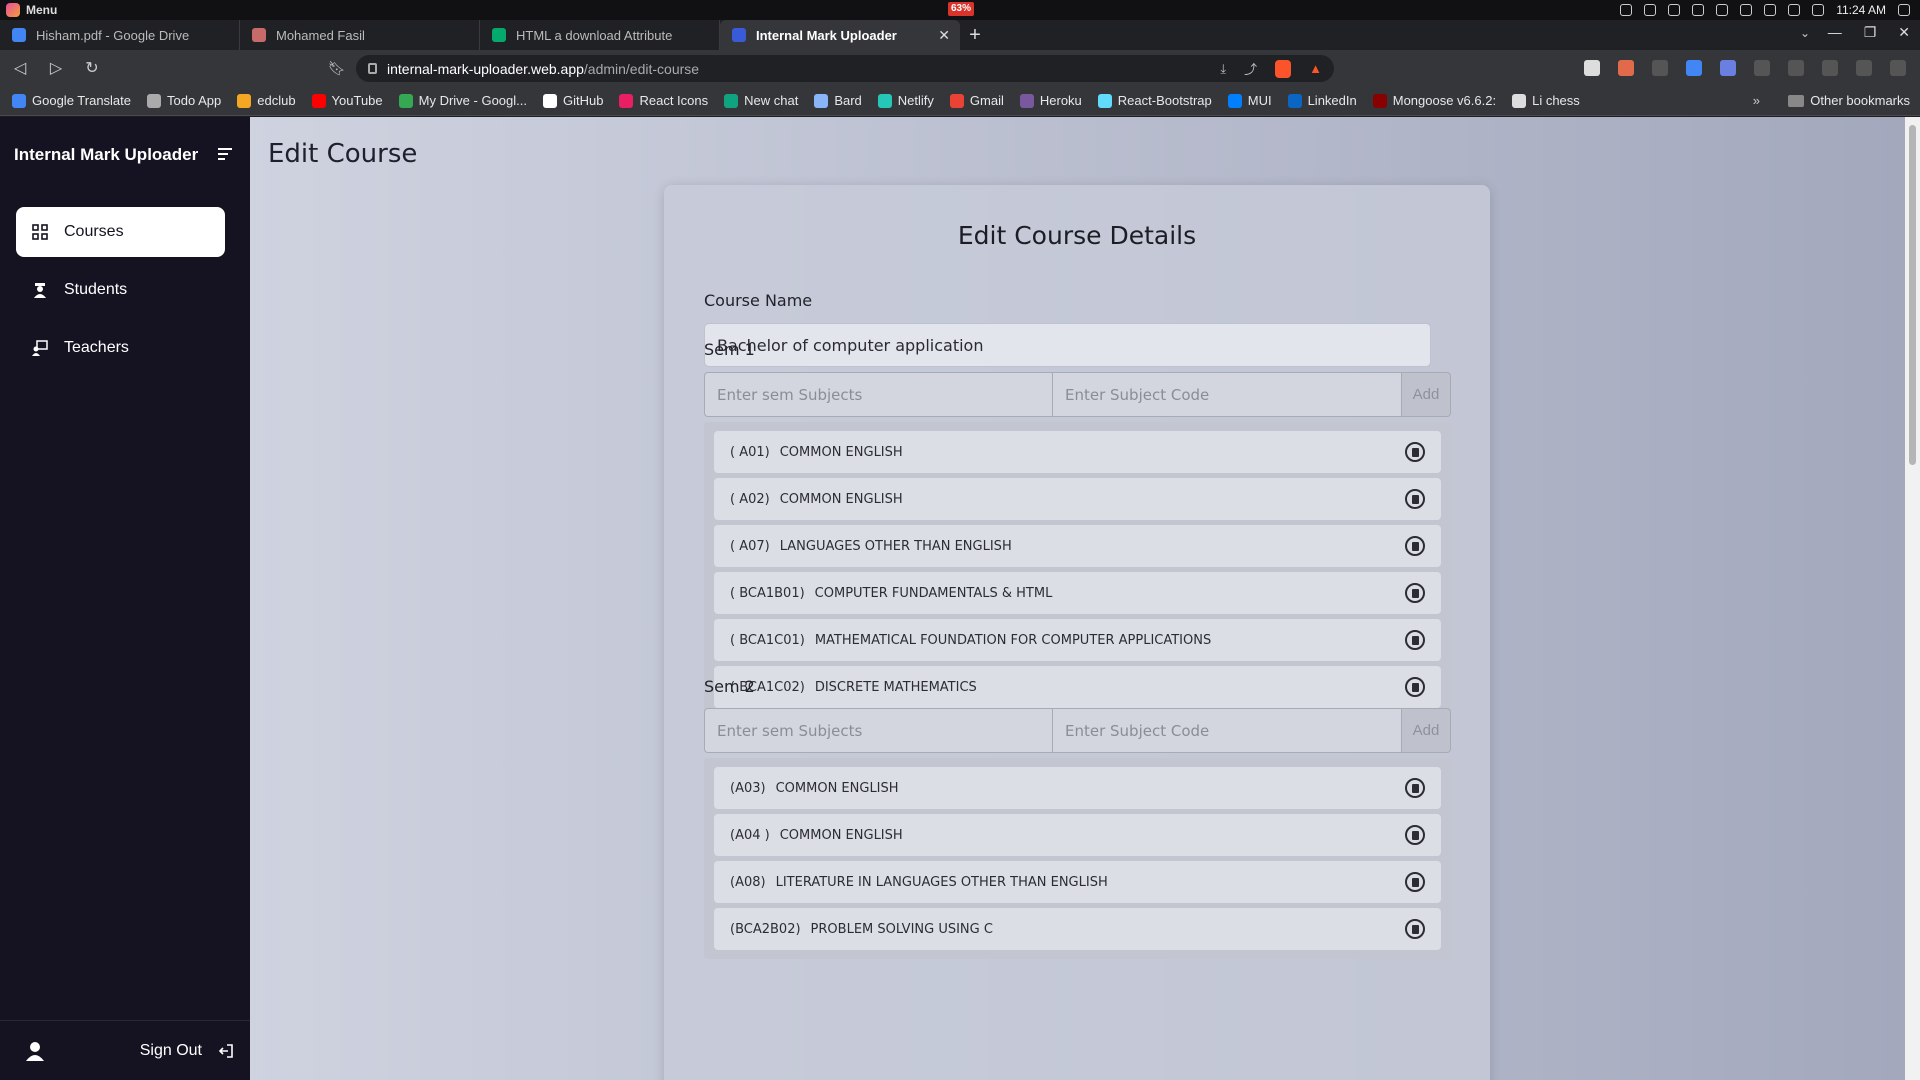  I want to click on wallet-icon, so click(1864, 68).